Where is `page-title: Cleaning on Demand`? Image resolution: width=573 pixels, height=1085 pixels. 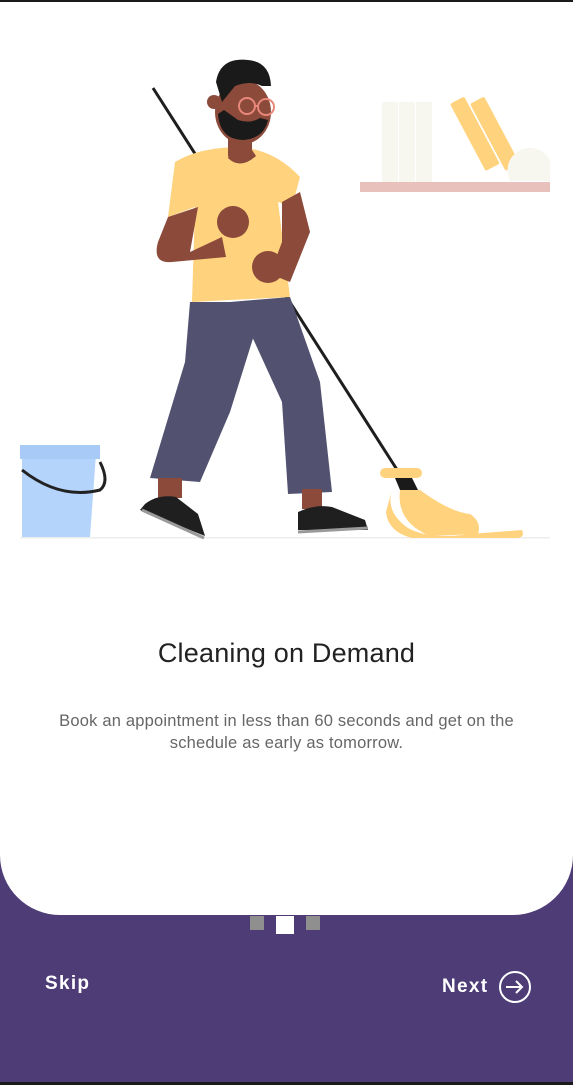 page-title: Cleaning on Demand is located at coordinates (286, 653).